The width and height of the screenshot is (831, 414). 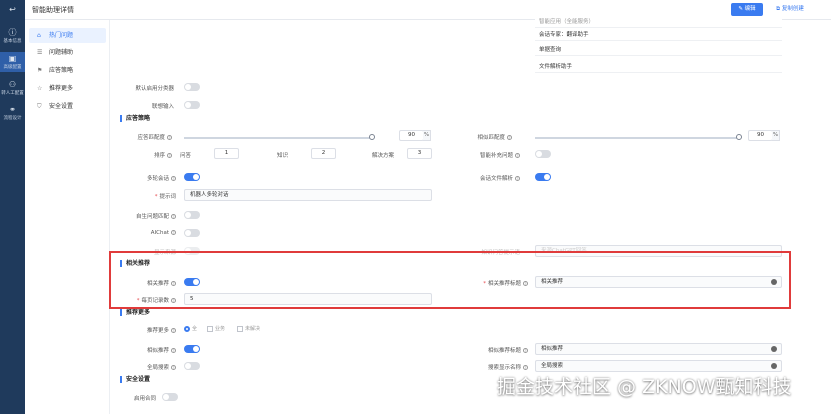 What do you see at coordinates (192, 349) in the screenshot?
I see `similar-toggle` at bounding box center [192, 349].